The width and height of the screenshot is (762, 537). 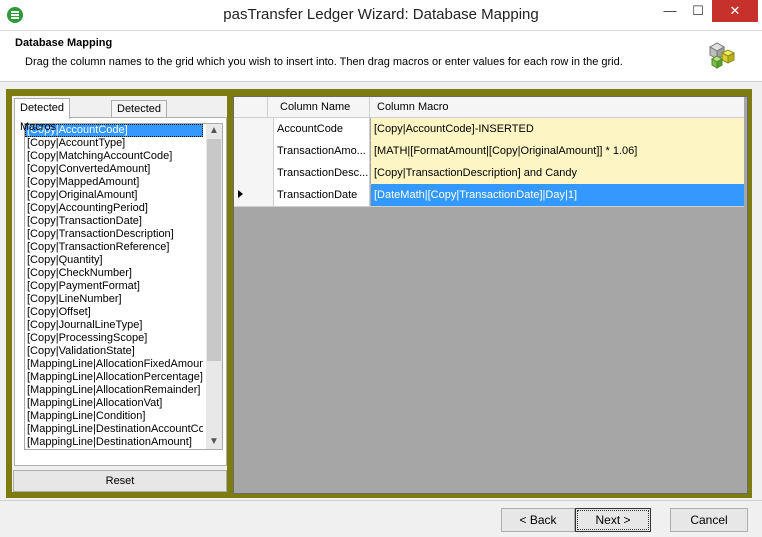 I want to click on grid-header: Column Name Column Macro, so click(x=489, y=107).